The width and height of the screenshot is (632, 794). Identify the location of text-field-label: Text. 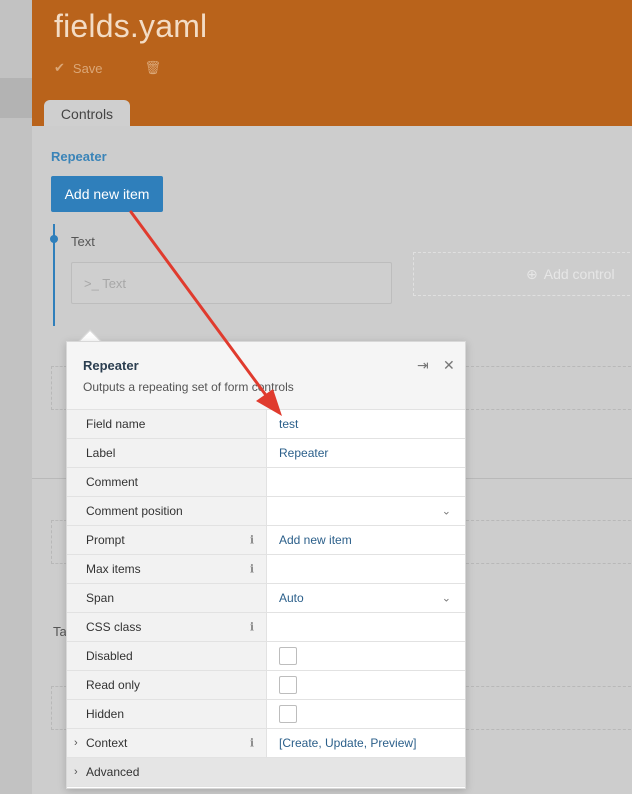
(83, 241).